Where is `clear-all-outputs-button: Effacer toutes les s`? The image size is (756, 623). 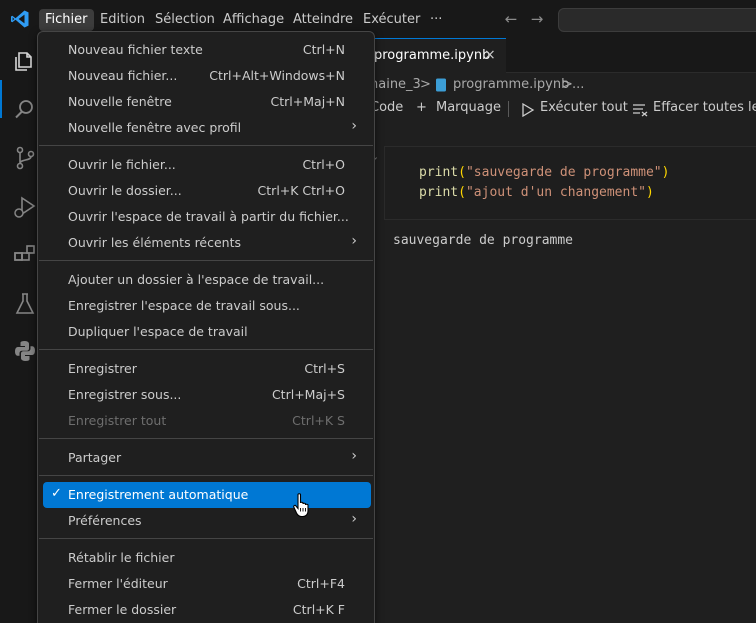 clear-all-outputs-button: Effacer toutes les s is located at coordinates (704, 107).